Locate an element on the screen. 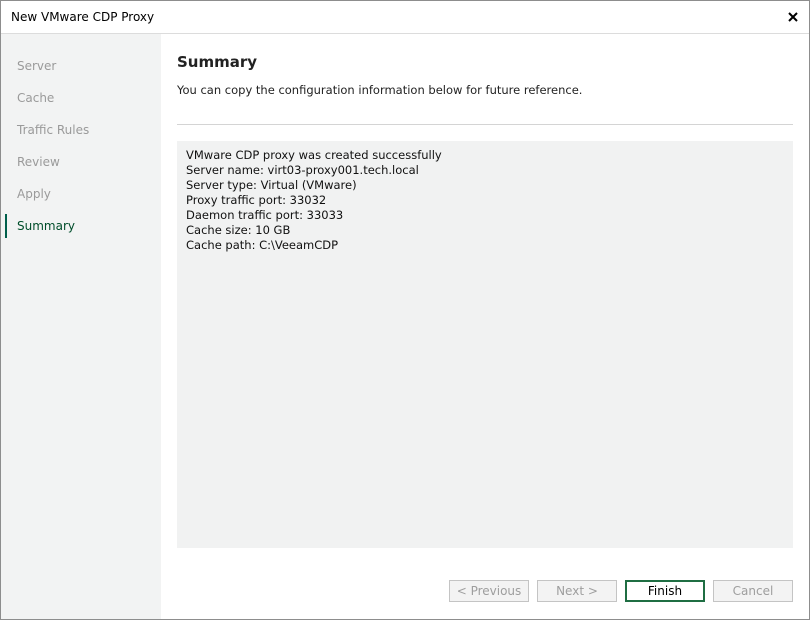 The image size is (810, 620). button-bar: < Previous Next > Finish Cancel is located at coordinates (485, 592).